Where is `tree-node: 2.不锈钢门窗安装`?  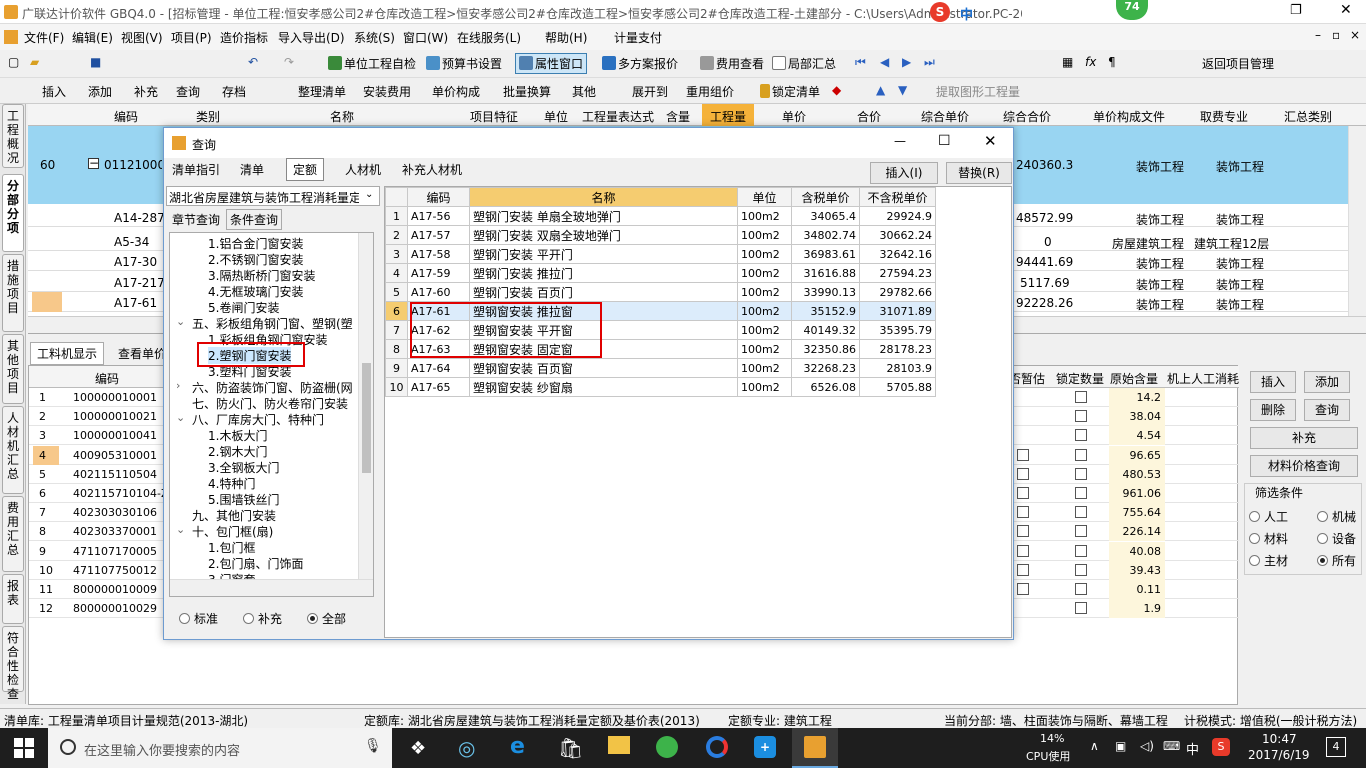 tree-node: 2.不锈钢门窗安装 is located at coordinates (255, 259).